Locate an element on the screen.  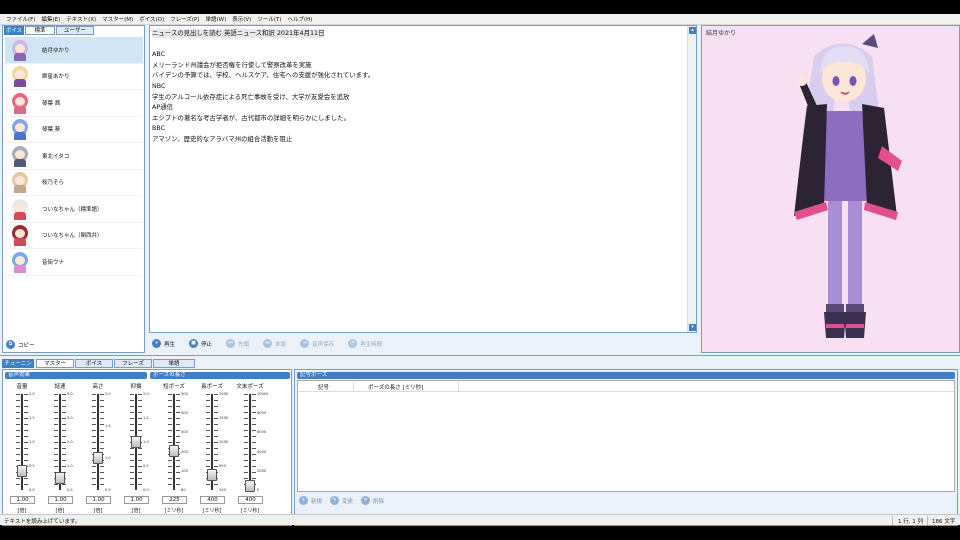
voice-name: 琴葉 茜 is located at coordinates (51, 103).